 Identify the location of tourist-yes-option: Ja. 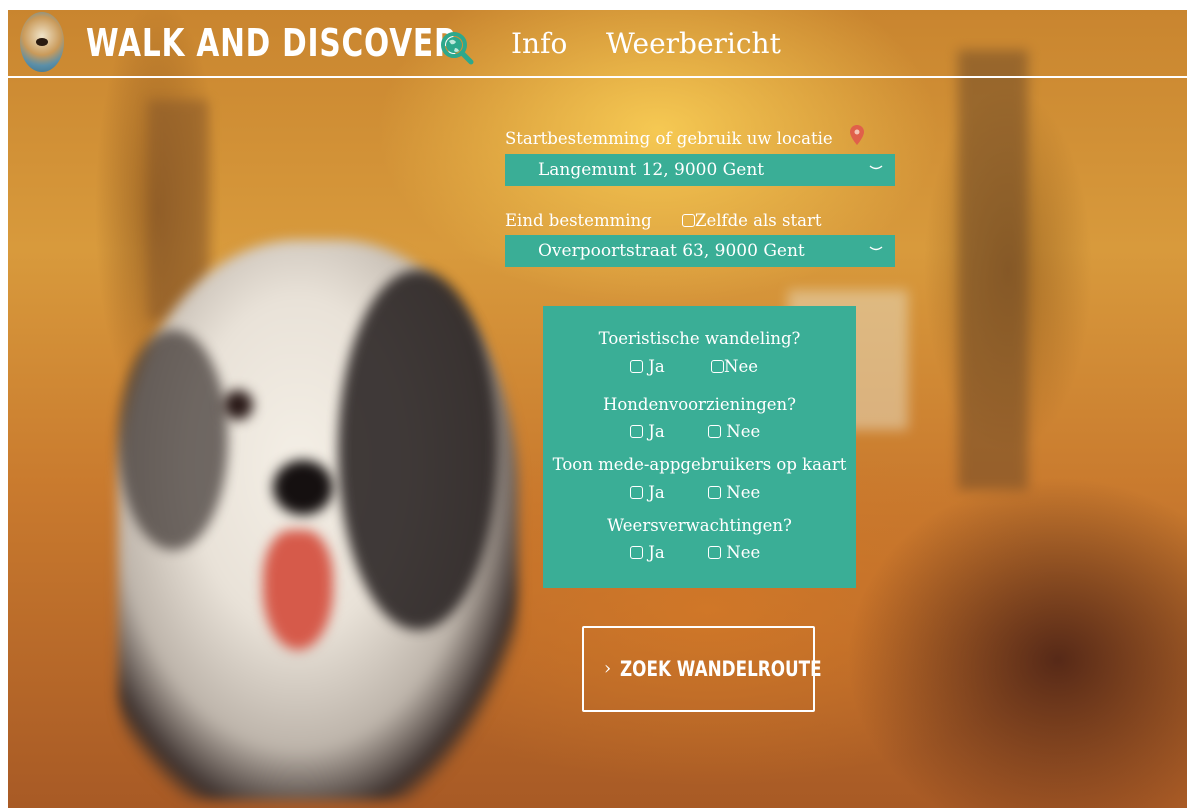
(647, 367).